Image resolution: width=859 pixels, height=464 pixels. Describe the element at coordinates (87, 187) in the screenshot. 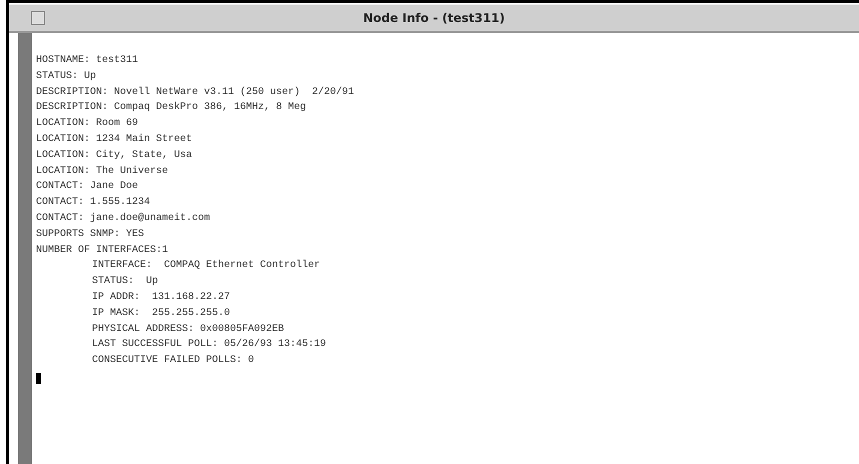

I see `info-line: CONTACT: Jane Doe` at that location.